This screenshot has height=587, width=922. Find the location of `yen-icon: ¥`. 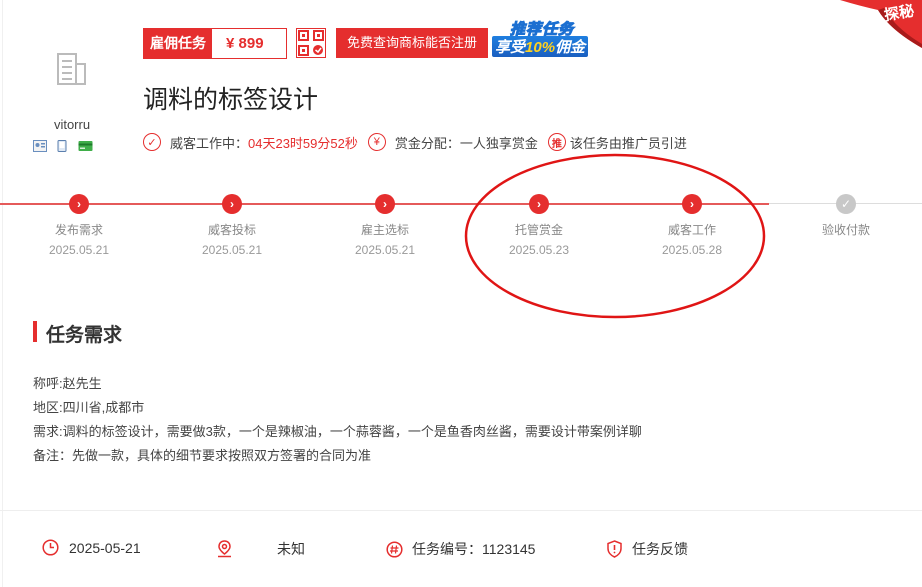

yen-icon: ¥ is located at coordinates (376, 142).